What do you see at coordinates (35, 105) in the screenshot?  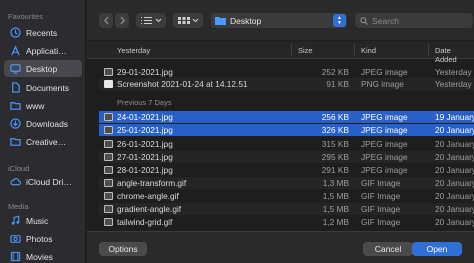 I see `sidebar-item-label: www` at bounding box center [35, 105].